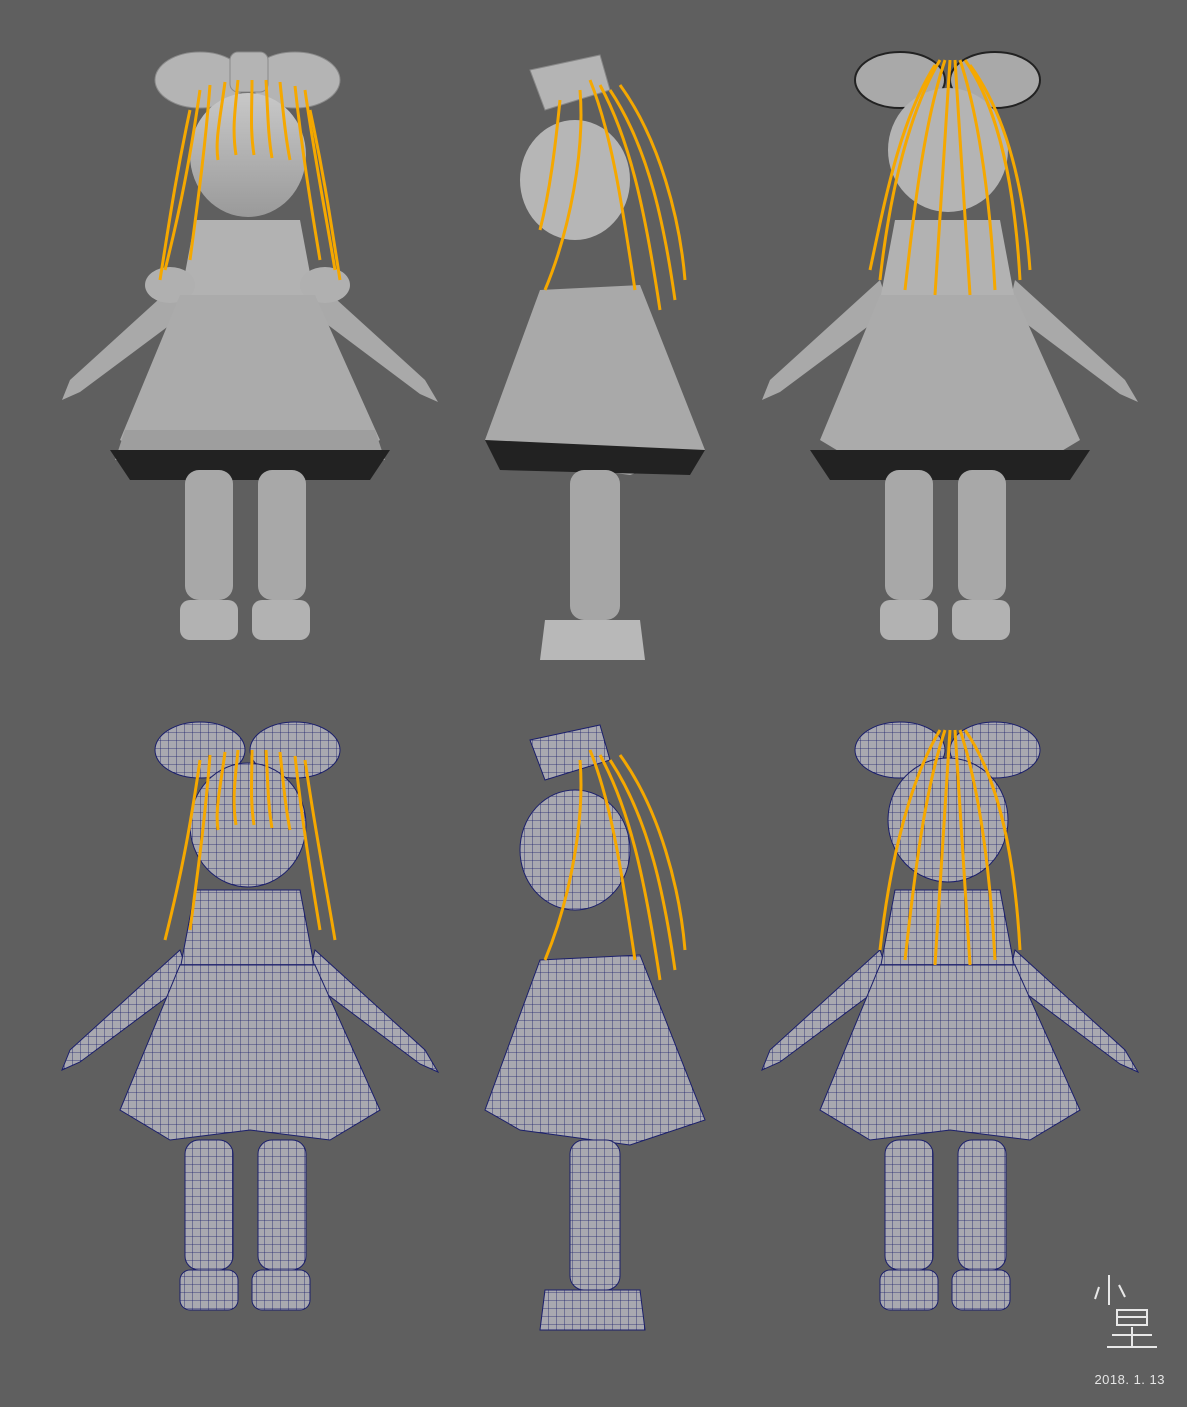 This screenshot has width=1187, height=1407. Describe the element at coordinates (1129, 1379) in the screenshot. I see `date-watermark: 2018. 1. 13` at that location.